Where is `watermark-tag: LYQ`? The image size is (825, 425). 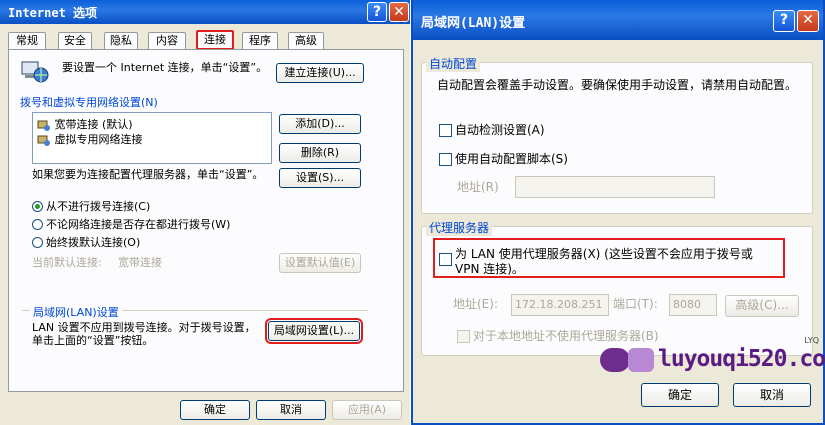 watermark-tag: LYQ is located at coordinates (811, 340).